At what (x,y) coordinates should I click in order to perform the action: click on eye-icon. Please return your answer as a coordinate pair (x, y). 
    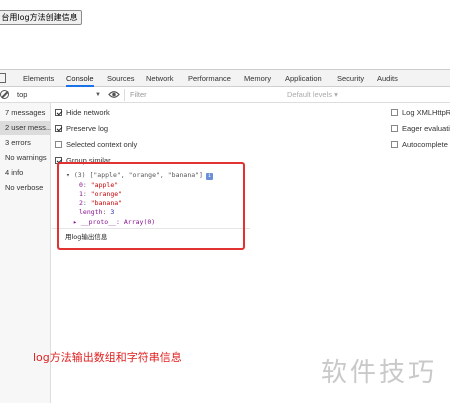
    Looking at the image, I should click on (114, 94).